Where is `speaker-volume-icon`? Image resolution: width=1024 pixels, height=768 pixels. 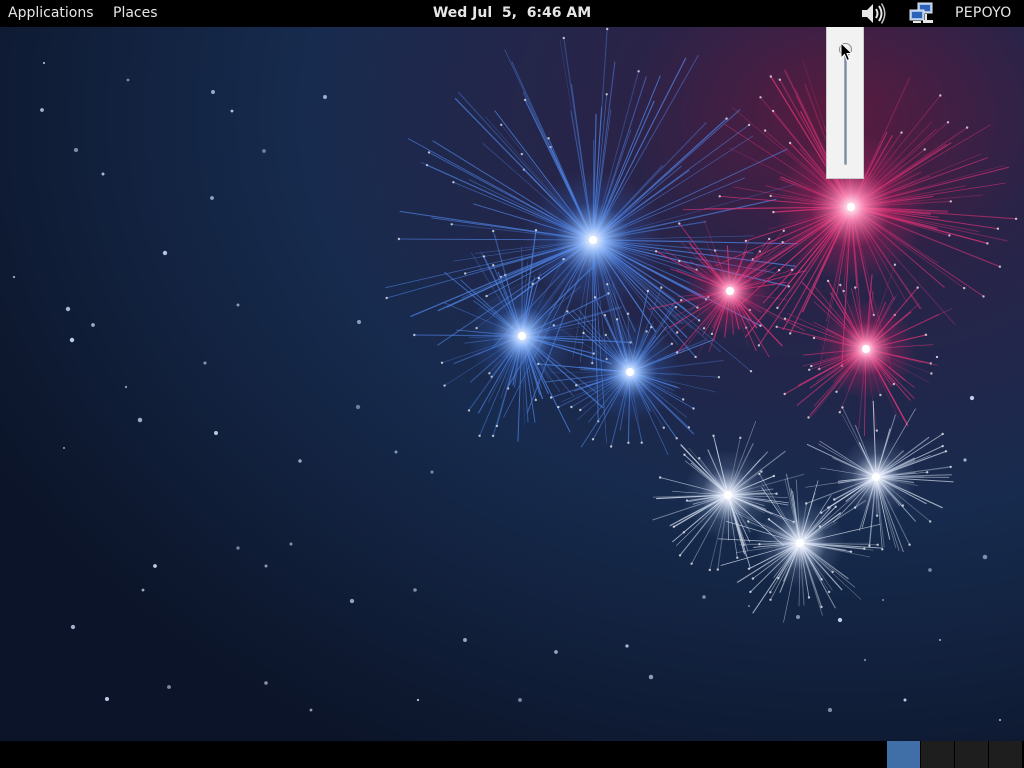
speaker-volume-icon is located at coordinates (874, 13).